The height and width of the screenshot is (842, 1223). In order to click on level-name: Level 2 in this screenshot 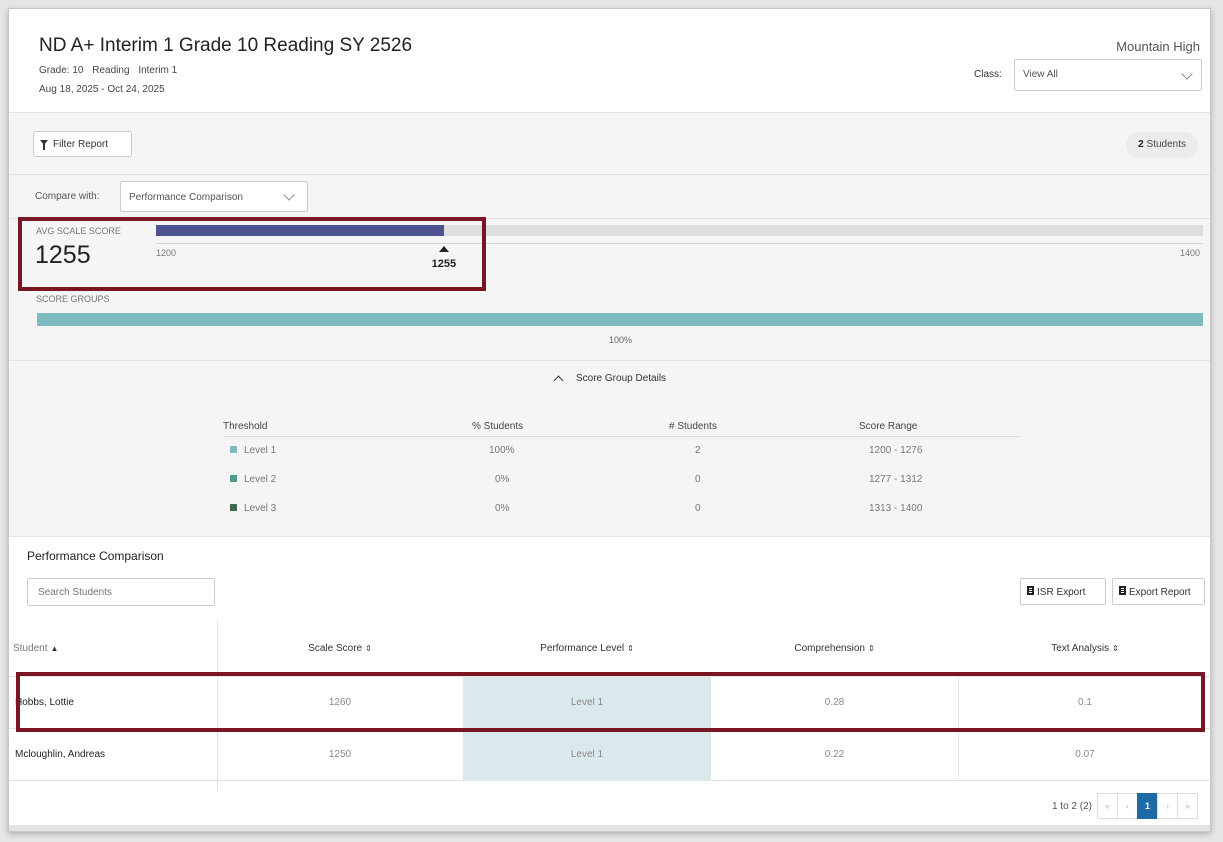, I will do `click(260, 479)`.